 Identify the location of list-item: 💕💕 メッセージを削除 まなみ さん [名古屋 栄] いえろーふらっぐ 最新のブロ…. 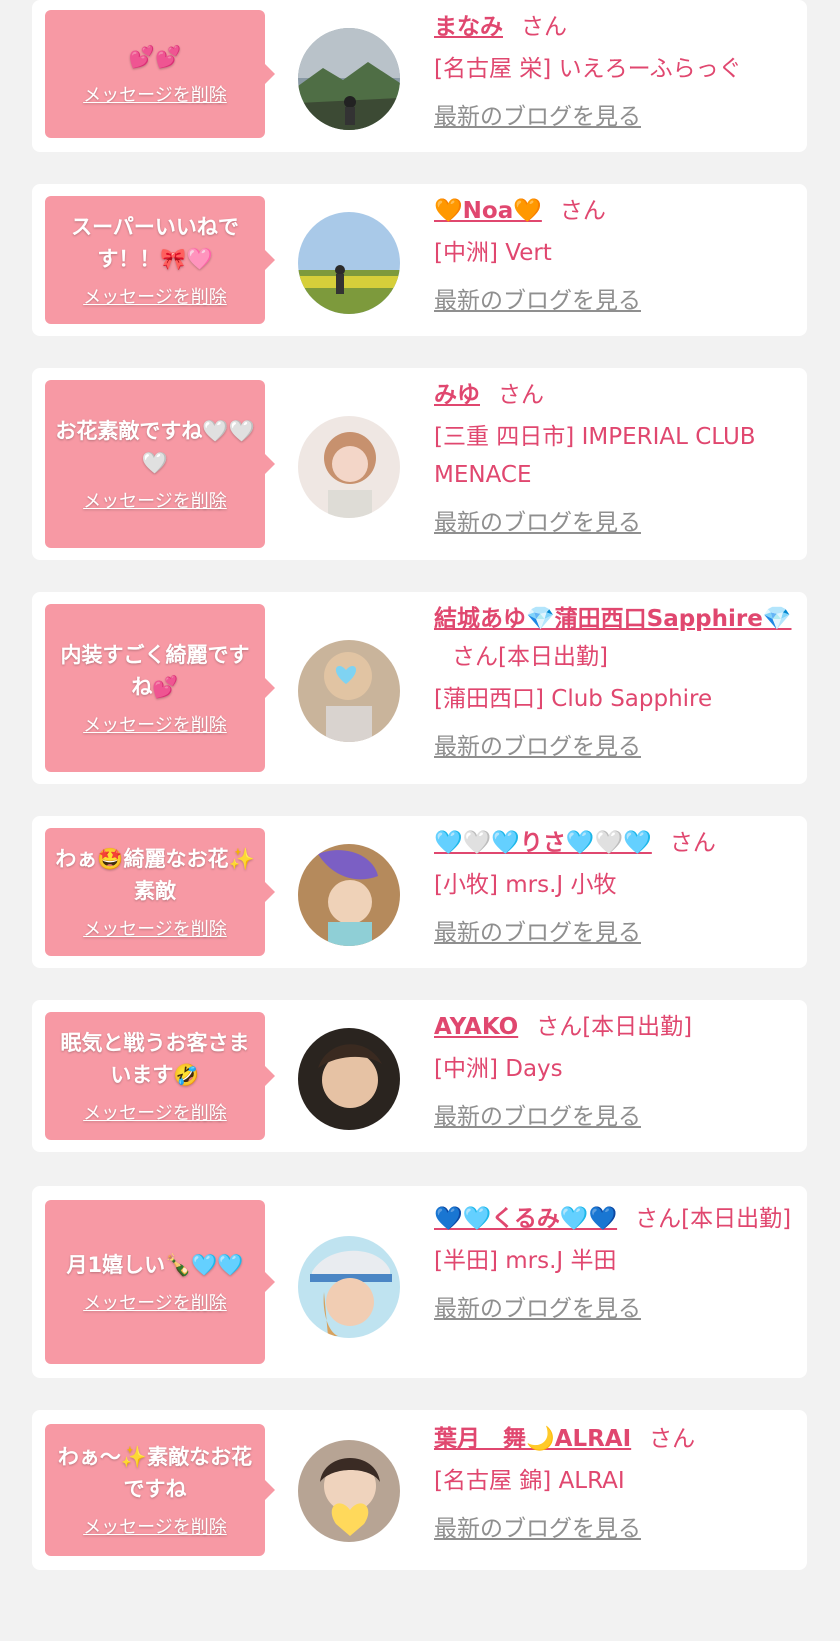
(419, 76).